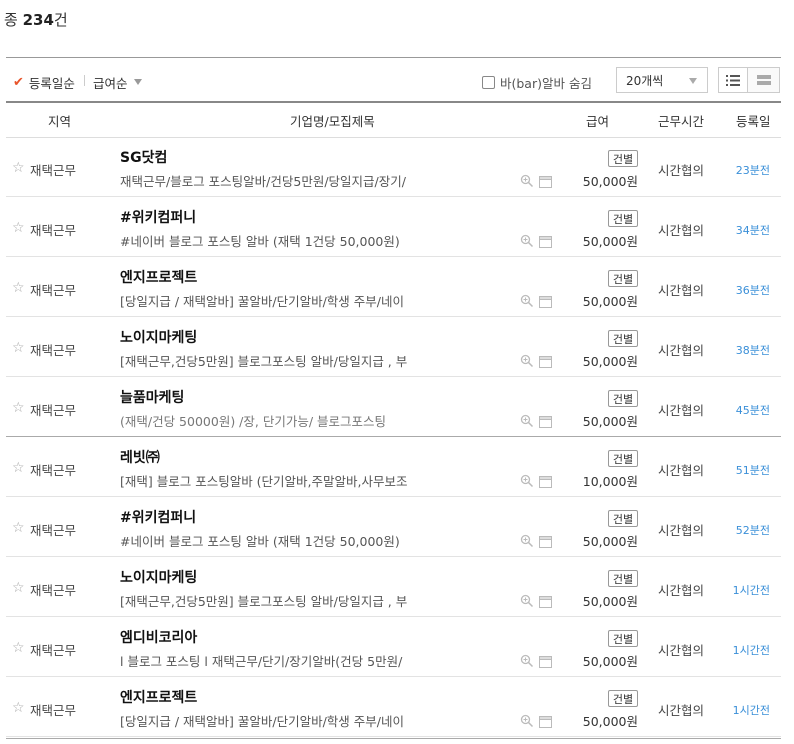 Image resolution: width=794 pixels, height=744 pixels. Describe the element at coordinates (253, 420) in the screenshot. I see `job-title-link: (재택/건당 50000원) /장, 단기가능/ 블로그포스팅` at that location.